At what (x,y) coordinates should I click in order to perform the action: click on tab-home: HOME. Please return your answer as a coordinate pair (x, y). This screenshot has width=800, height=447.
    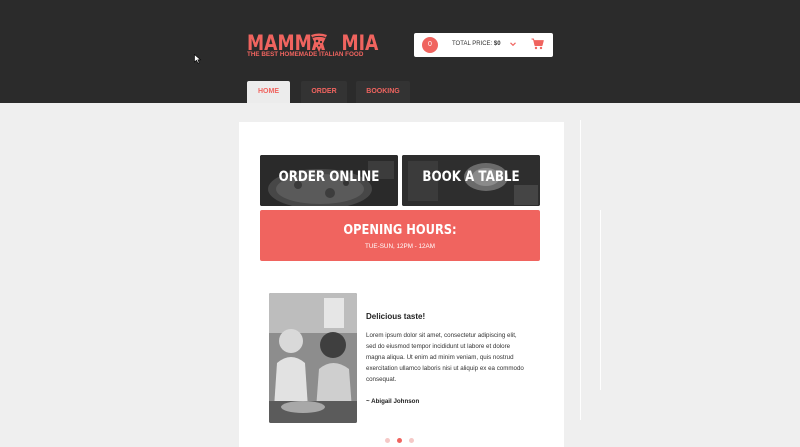
    Looking at the image, I should click on (268, 92).